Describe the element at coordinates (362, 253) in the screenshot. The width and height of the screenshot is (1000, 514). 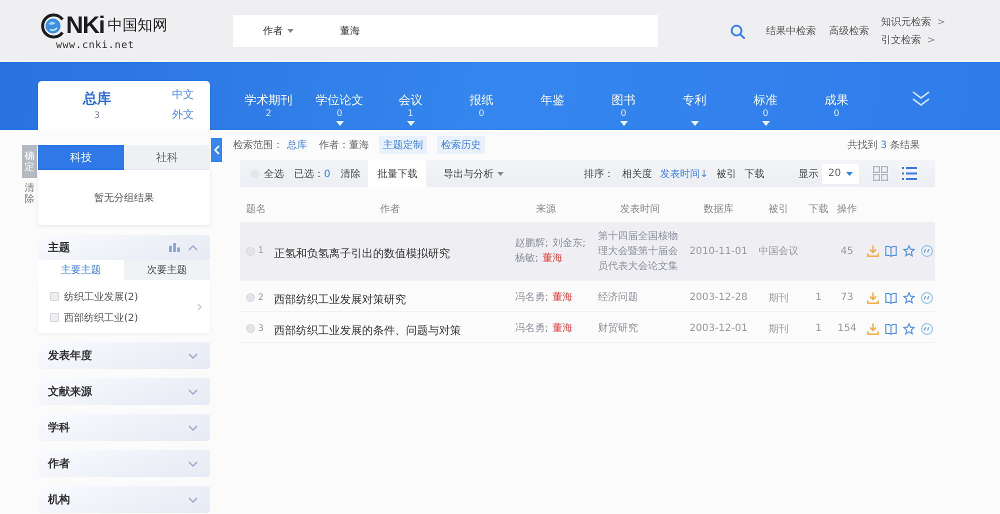
I see `title-link: 正氢和负氢离子引出的数值模拟研究` at that location.